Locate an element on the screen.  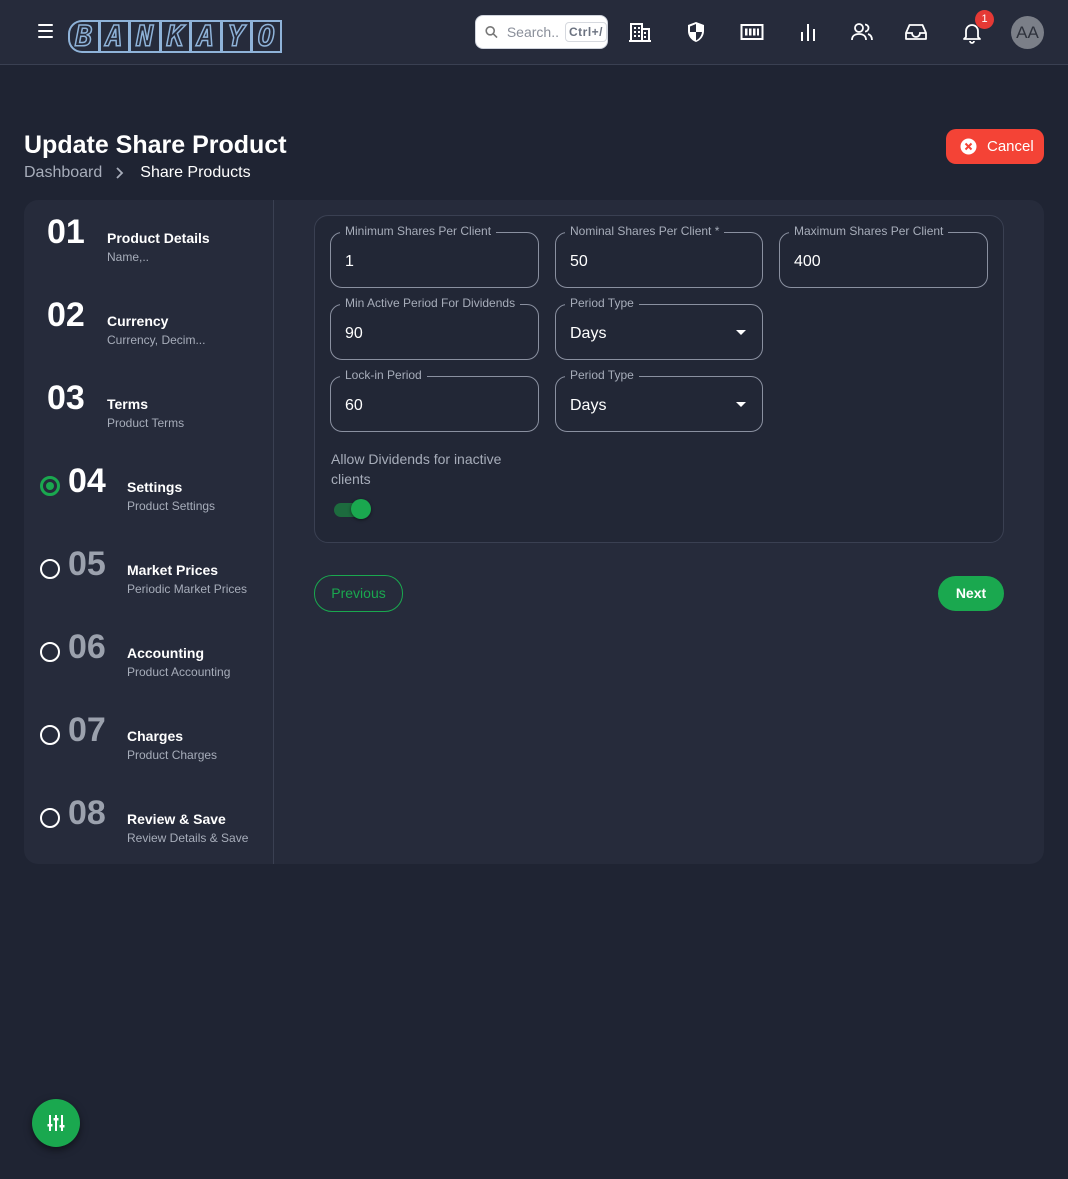
step-accounting: 06 Accounting Product Accounting is located at coordinates (149, 650).